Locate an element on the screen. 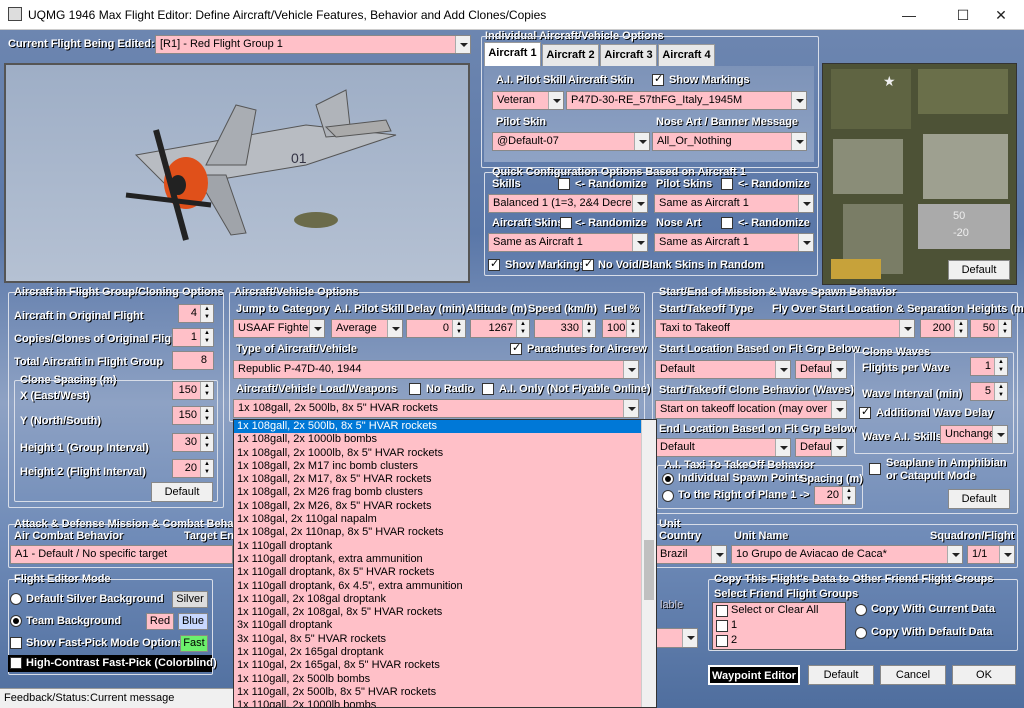 Image resolution: width=1024 pixels, height=708 pixels. altitude-stepper: 1267 ▲ ▼ is located at coordinates (500, 328).